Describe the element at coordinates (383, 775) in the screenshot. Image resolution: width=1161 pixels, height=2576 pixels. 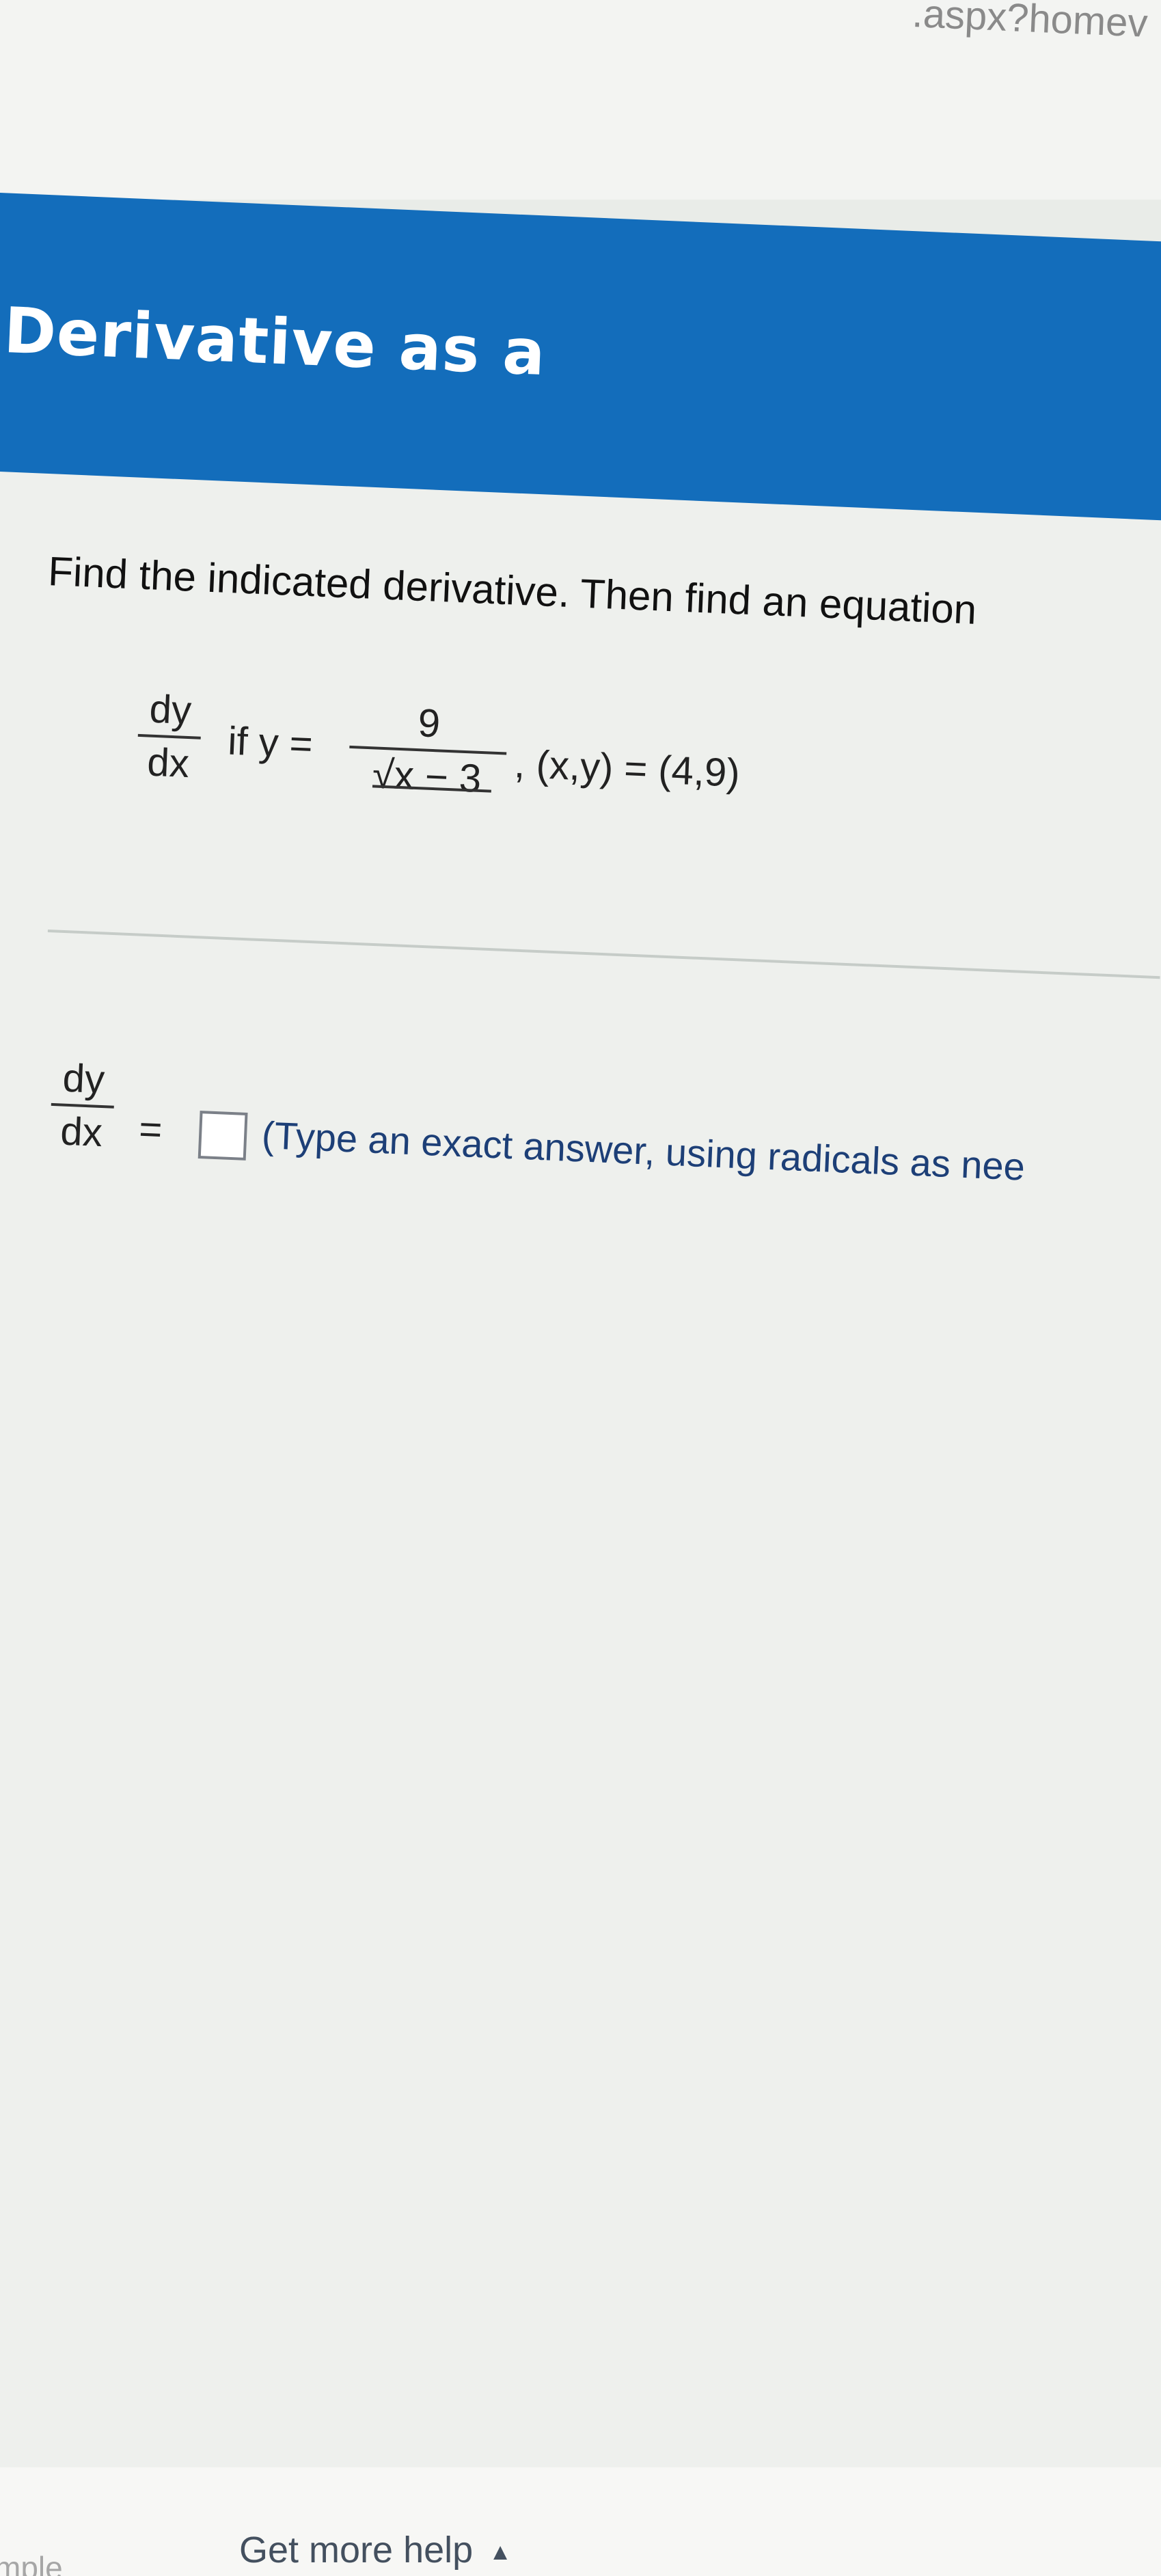
I see `square-root-icon: √` at that location.